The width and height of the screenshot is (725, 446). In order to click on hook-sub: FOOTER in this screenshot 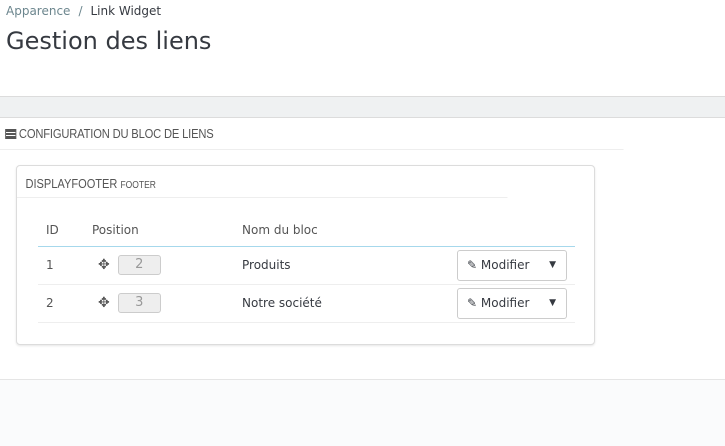, I will do `click(138, 185)`.